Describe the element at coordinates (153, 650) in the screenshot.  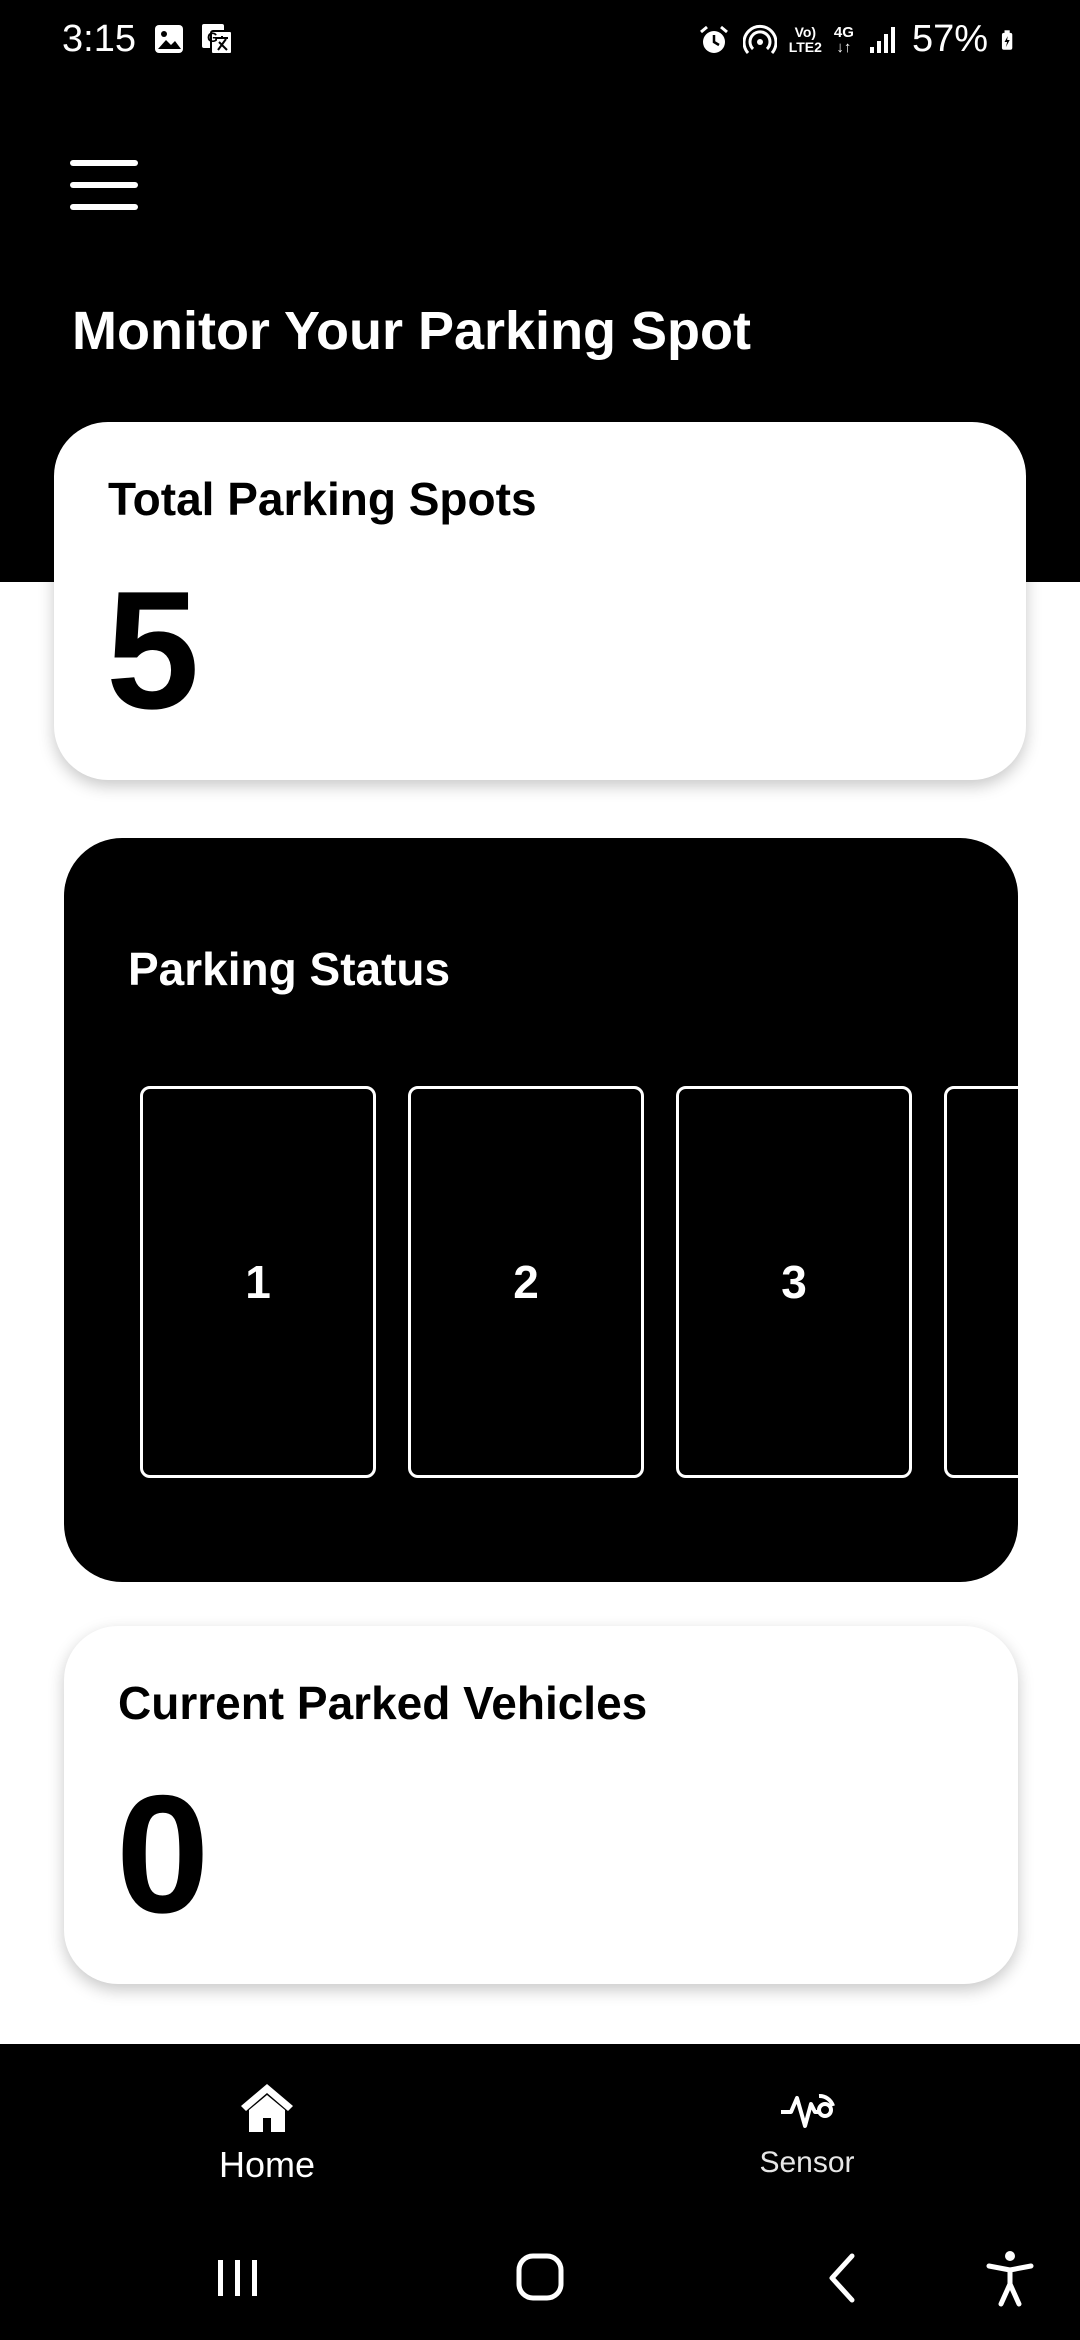
I see `total-parking-spots-value: 5` at that location.